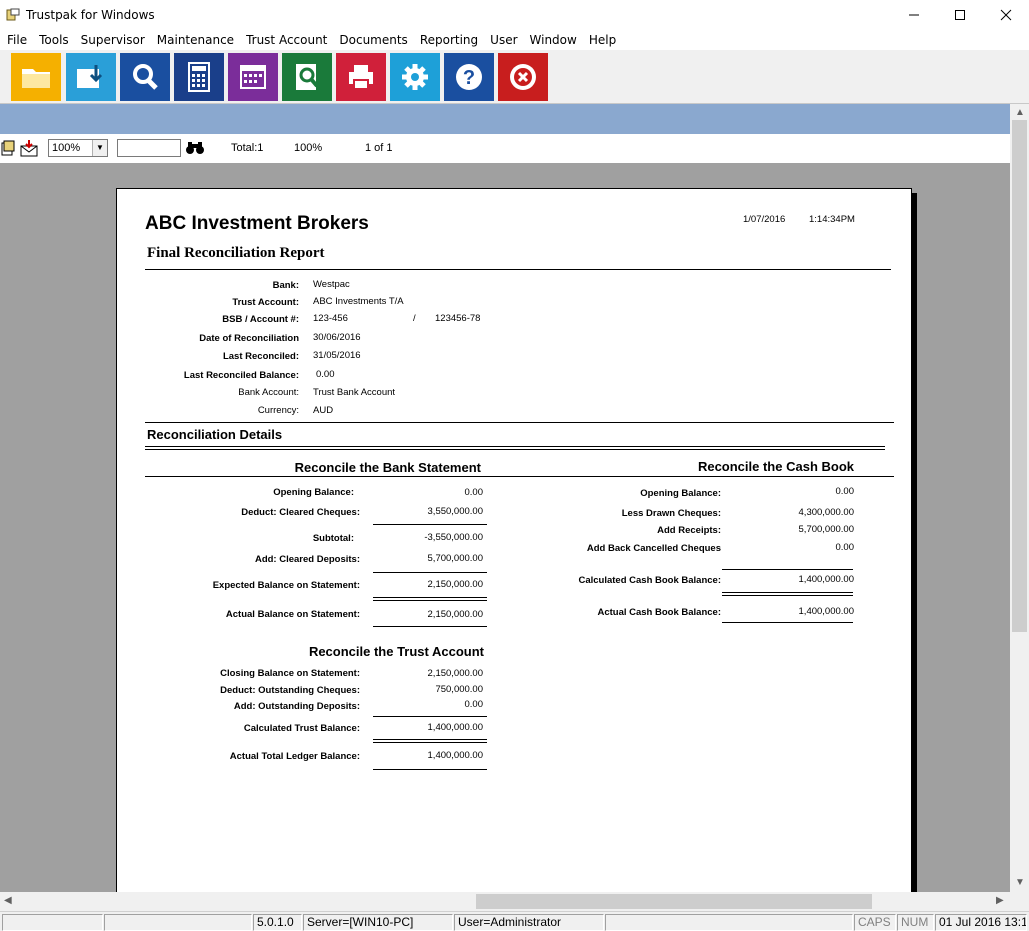  I want to click on bs-opening-label: Opening Balance:, so click(313, 492).